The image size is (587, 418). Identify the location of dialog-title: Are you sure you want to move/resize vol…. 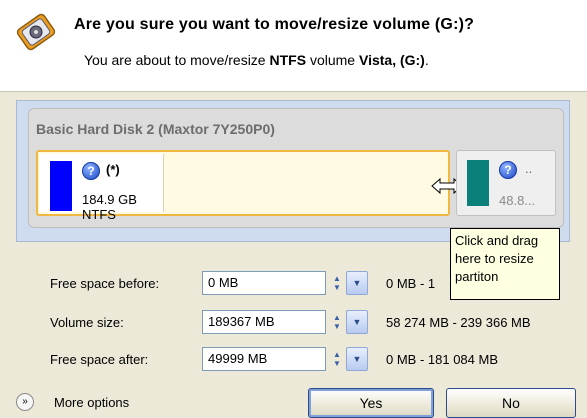
(274, 24).